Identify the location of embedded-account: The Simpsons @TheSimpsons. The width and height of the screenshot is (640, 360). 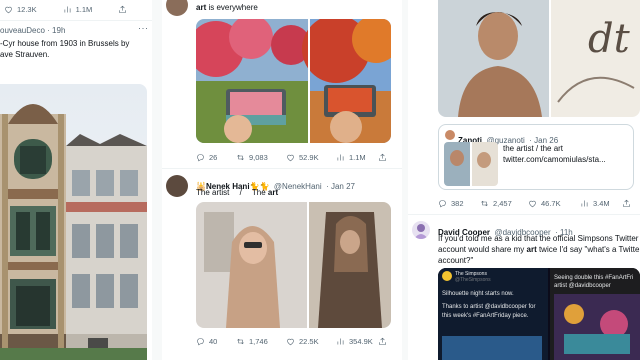
(473, 277).